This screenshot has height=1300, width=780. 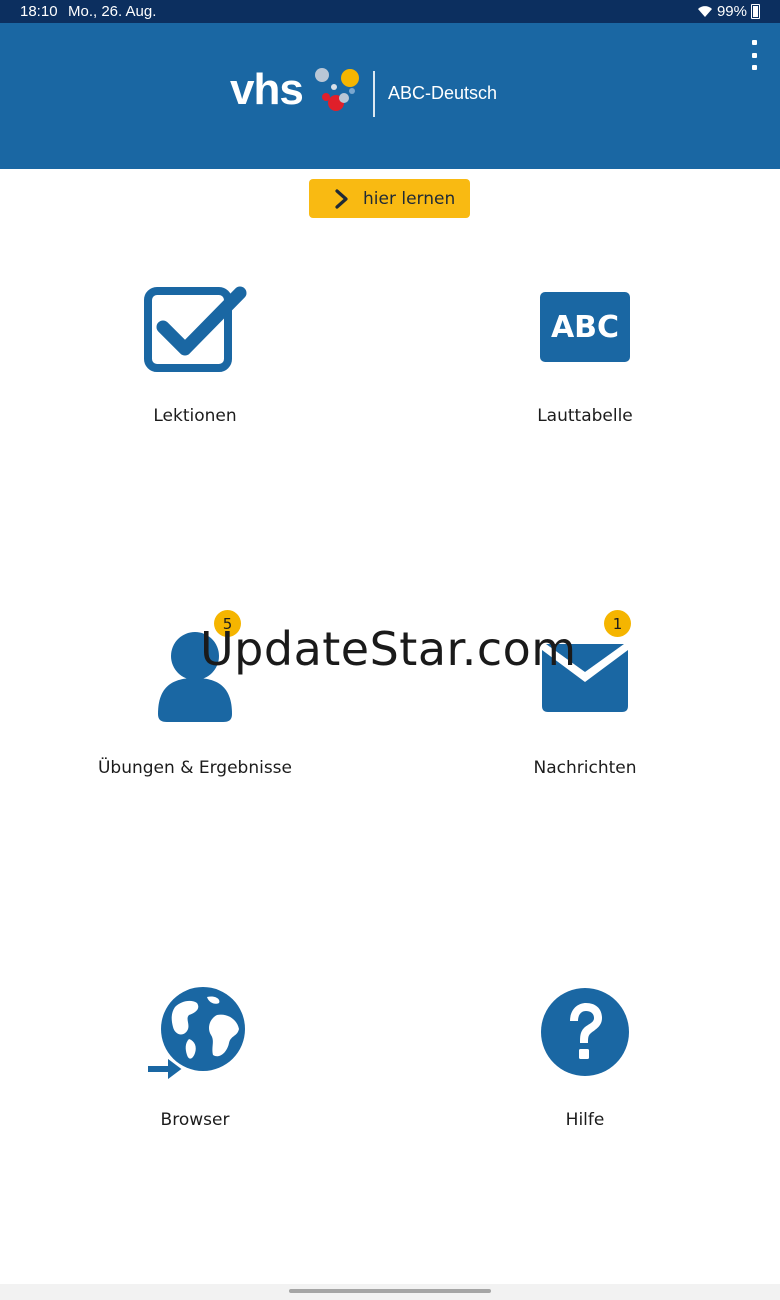 What do you see at coordinates (443, 93) in the screenshot?
I see `app-title: ABC-Deutsch` at bounding box center [443, 93].